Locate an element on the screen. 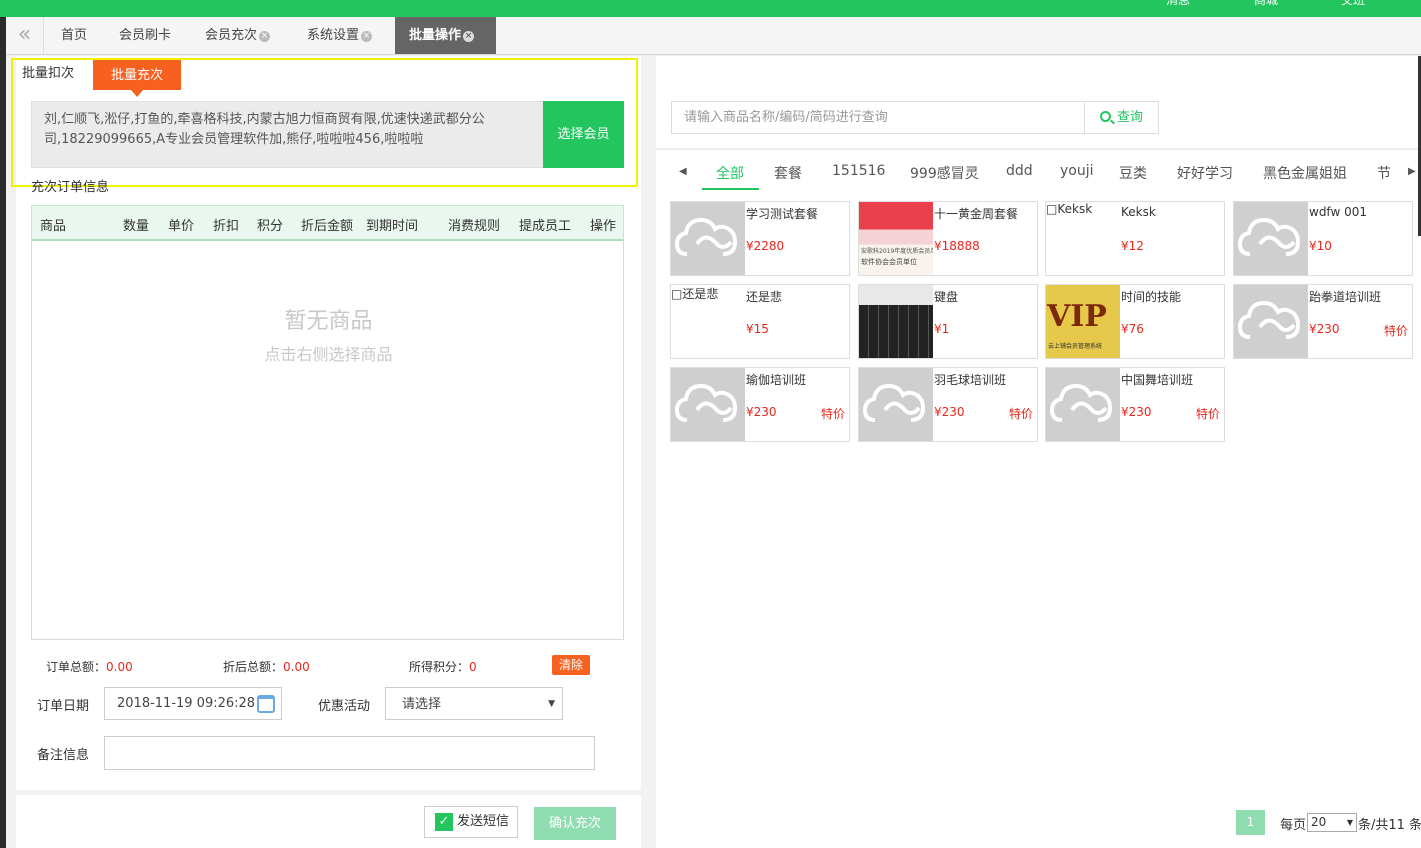 This screenshot has width=1421, height=848. per-page-select: 20 ▼ is located at coordinates (1332, 822).